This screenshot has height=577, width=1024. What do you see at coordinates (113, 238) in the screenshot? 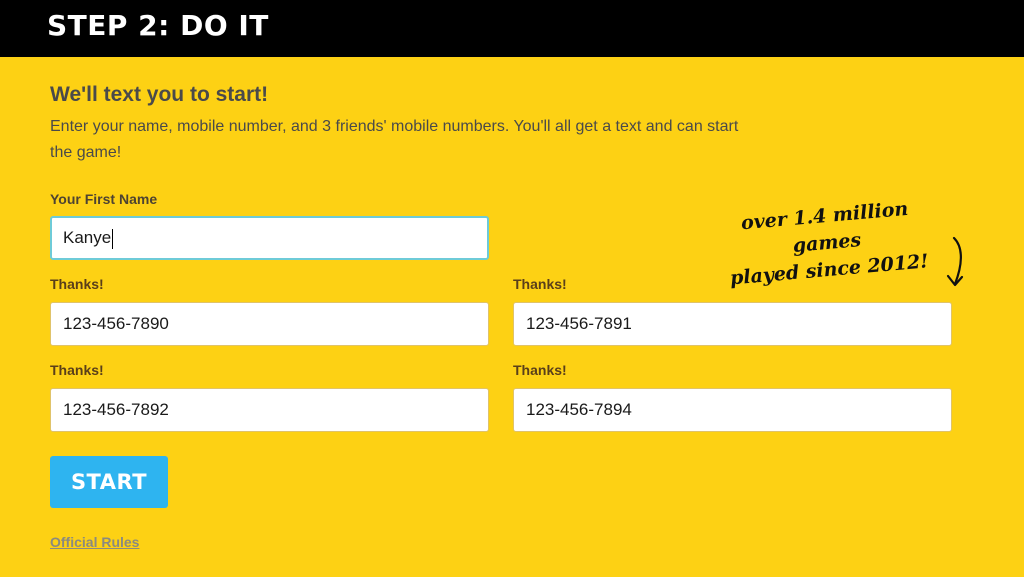
I see `text-caret` at bounding box center [113, 238].